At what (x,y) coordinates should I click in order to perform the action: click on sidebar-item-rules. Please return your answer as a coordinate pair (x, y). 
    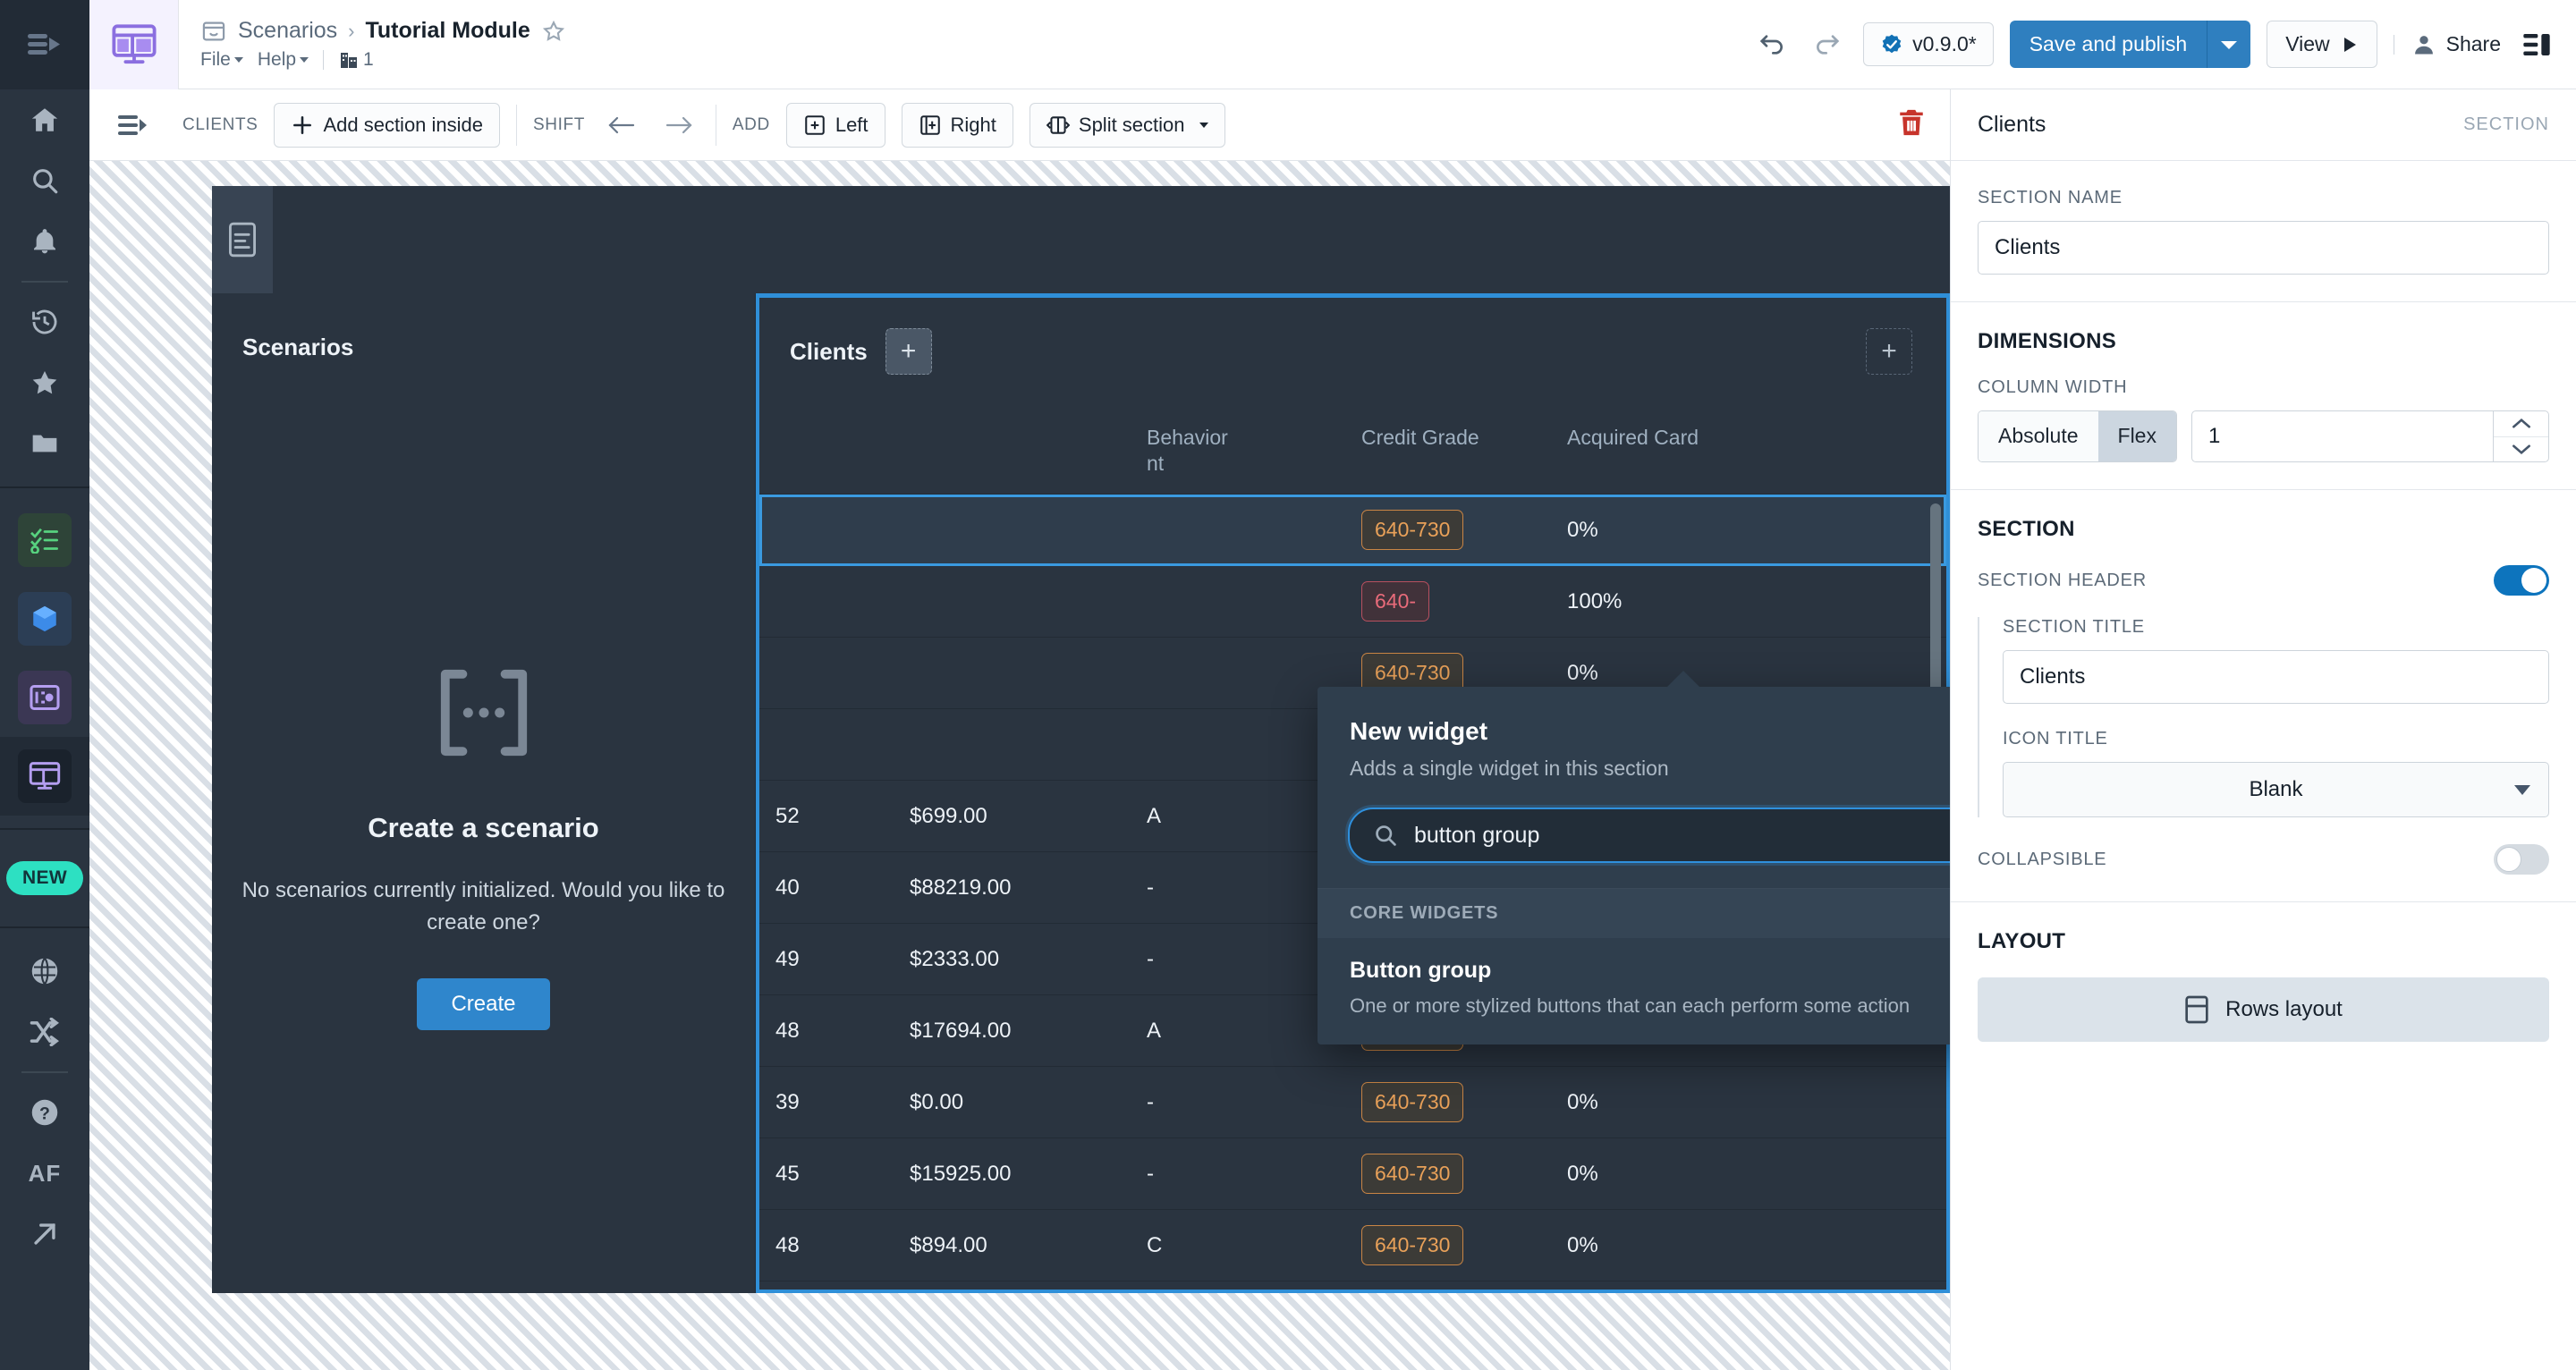
    Looking at the image, I should click on (44, 540).